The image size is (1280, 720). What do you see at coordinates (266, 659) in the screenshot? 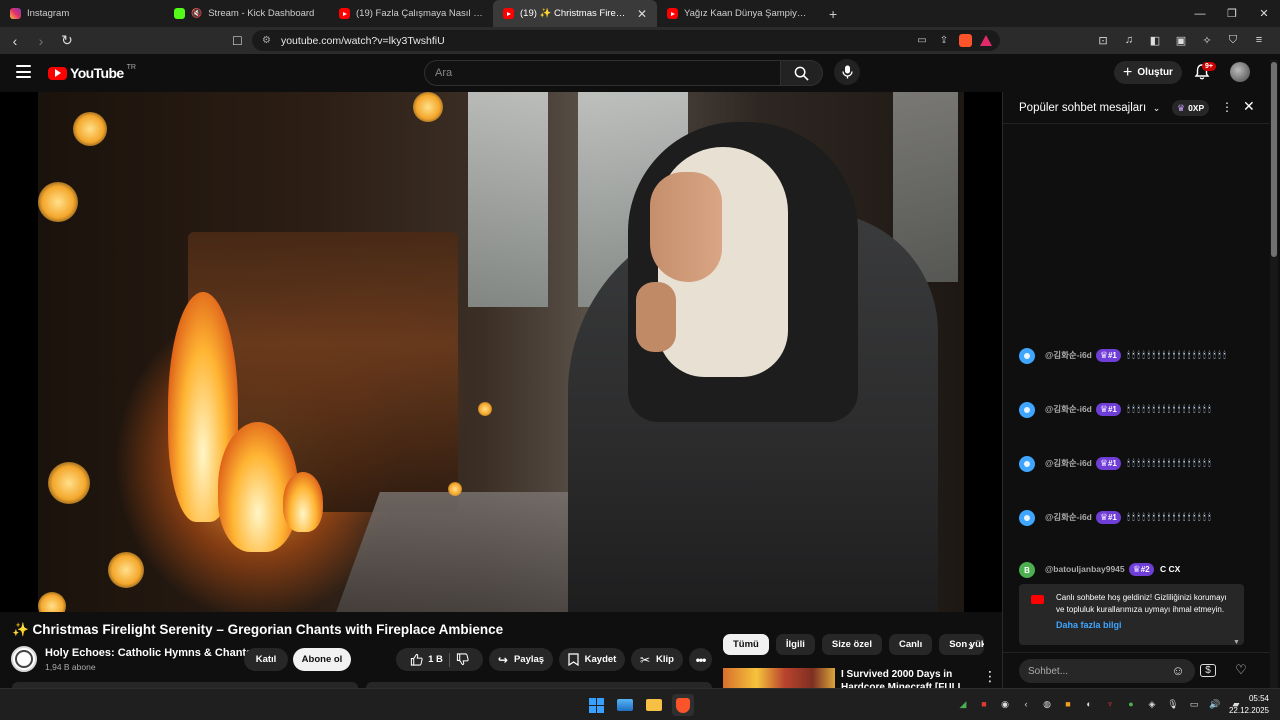
I see `join-button: Katıl` at bounding box center [266, 659].